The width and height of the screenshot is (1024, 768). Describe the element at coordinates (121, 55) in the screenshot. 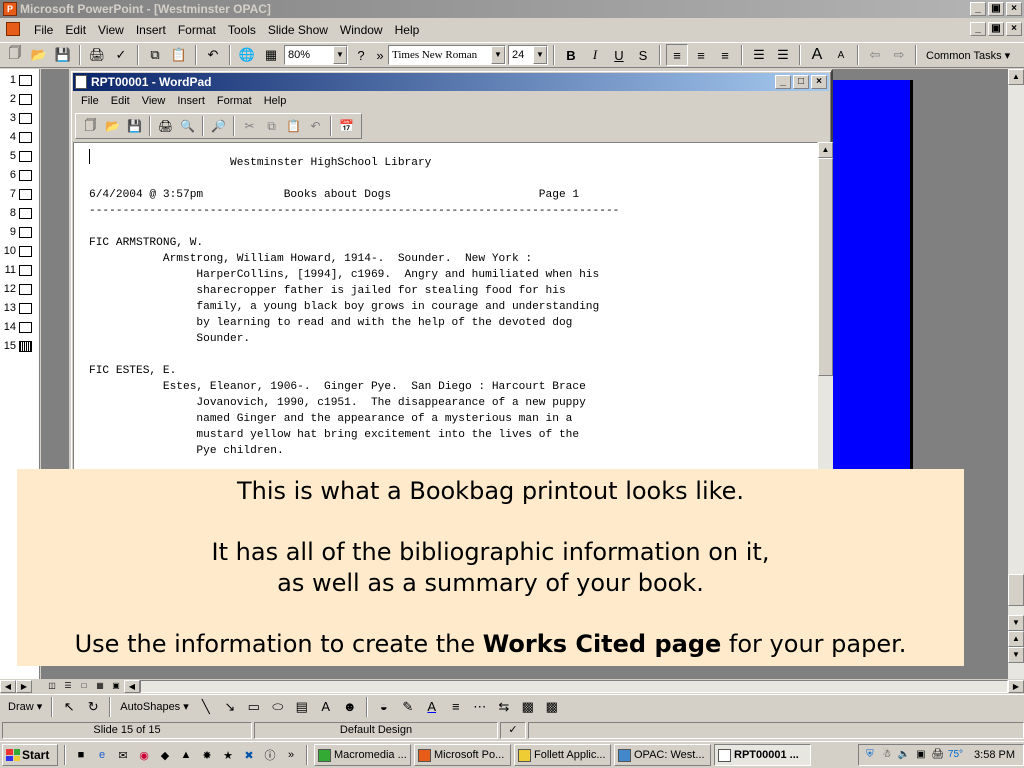

I see `spelling-icon: ✓` at that location.